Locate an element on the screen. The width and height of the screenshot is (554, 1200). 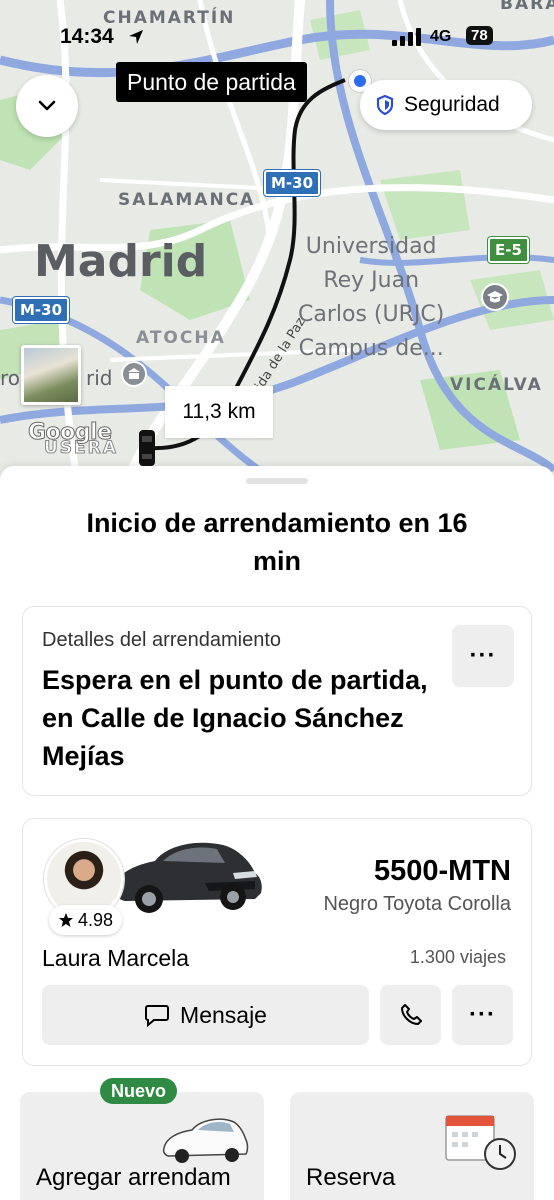
driver-rating-value: 4.98 is located at coordinates (96, 920).